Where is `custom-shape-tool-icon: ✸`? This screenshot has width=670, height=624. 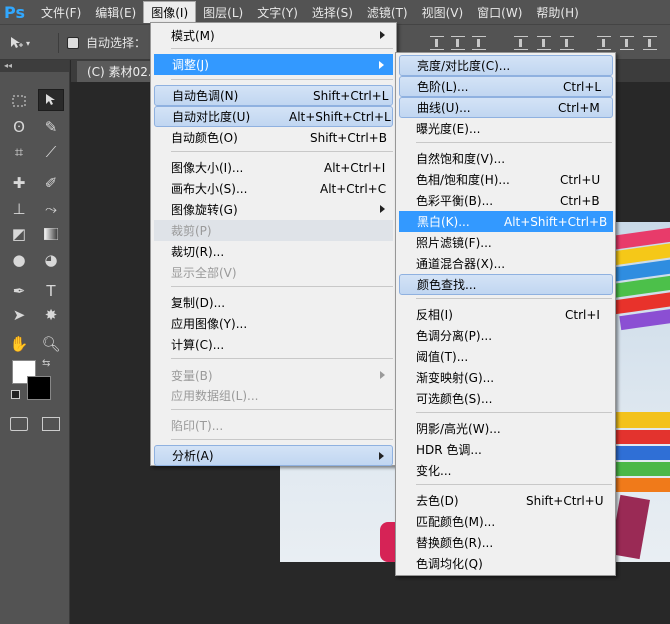
custom-shape-tool-icon: ✸ is located at coordinates (51, 315).